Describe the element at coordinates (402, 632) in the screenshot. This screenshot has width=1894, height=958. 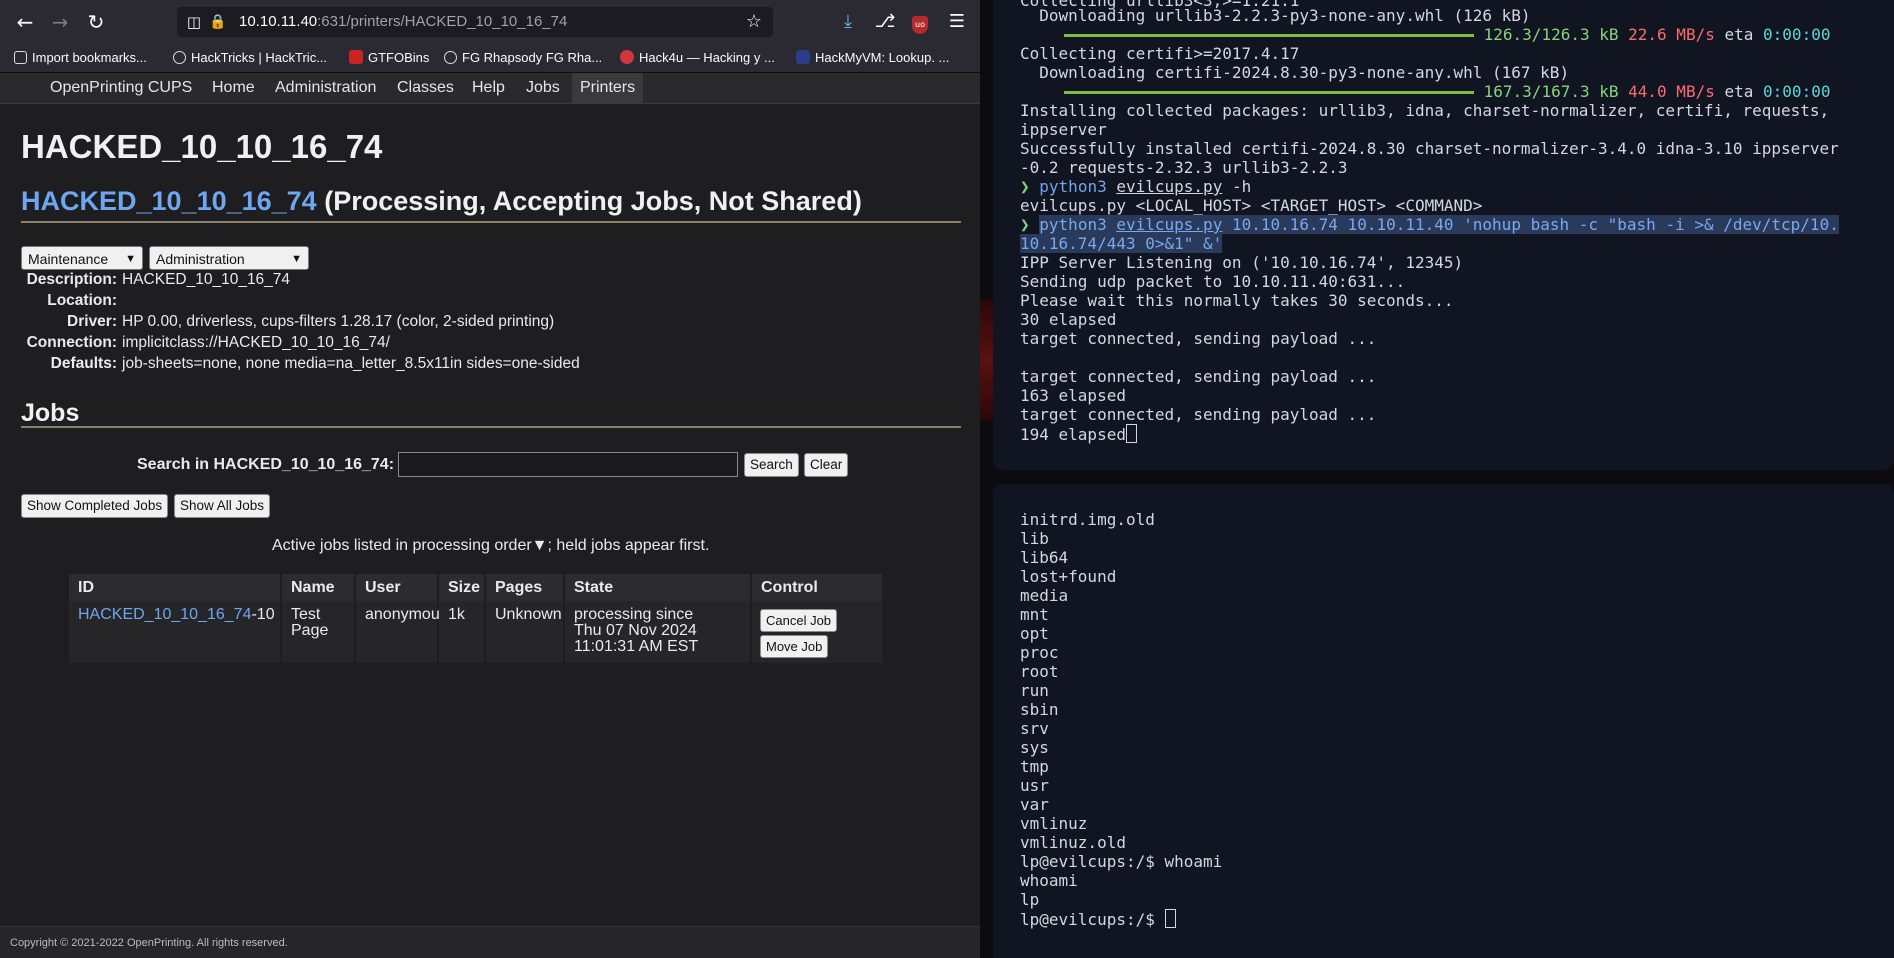
I see `job-user-cell: anonymous` at that location.